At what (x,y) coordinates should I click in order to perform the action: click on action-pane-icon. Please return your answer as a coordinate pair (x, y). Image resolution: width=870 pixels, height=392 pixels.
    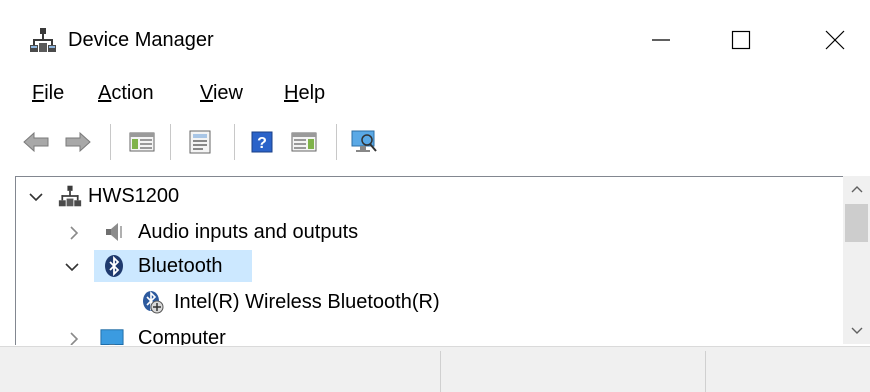
    Looking at the image, I should click on (304, 142).